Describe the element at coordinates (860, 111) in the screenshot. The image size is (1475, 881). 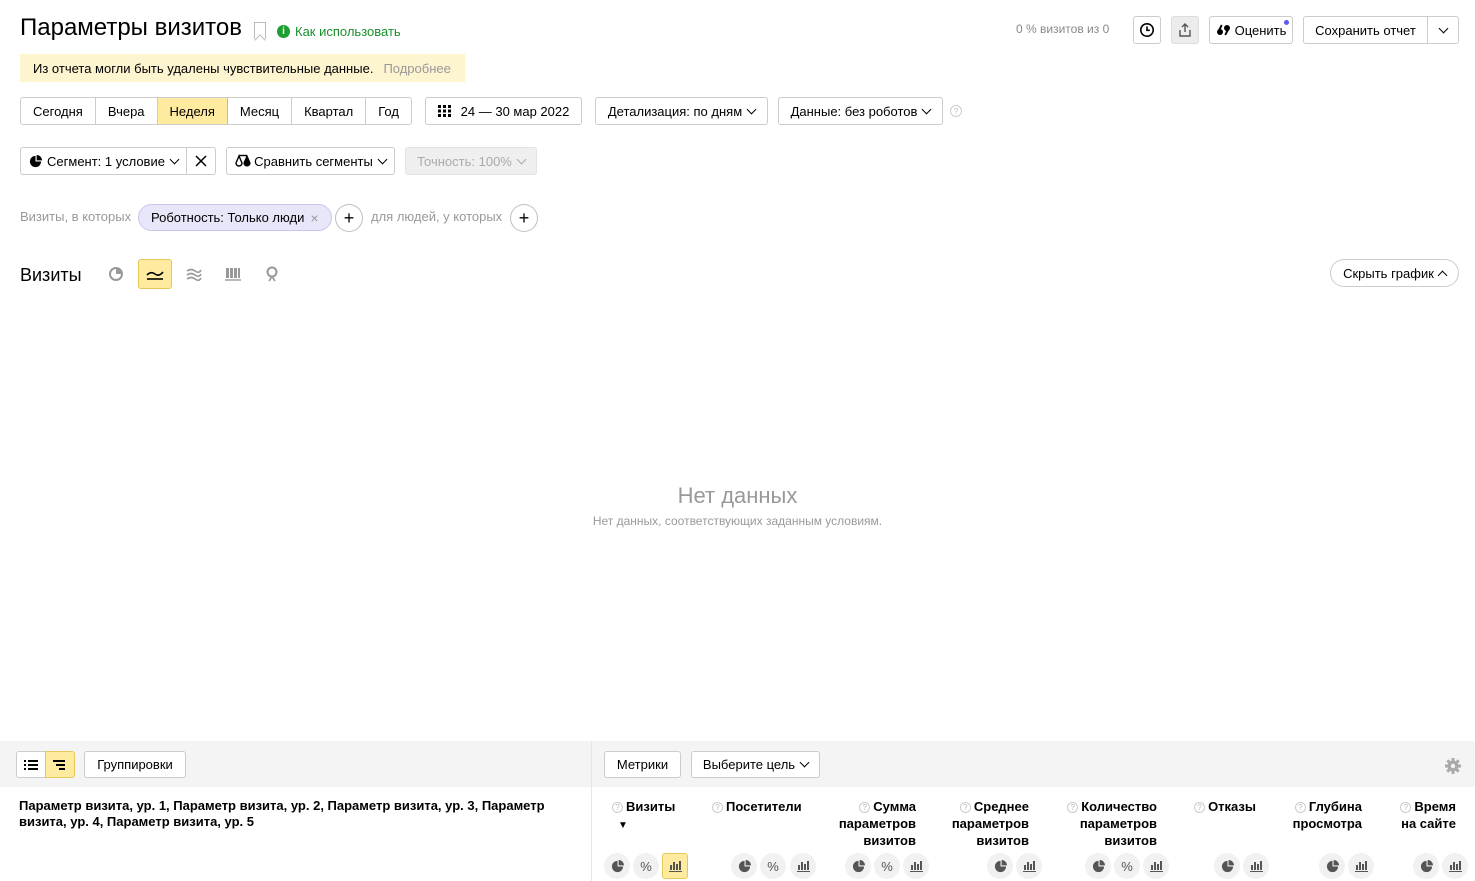
I see `data-filter-dropdown: Данные: без роботов` at that location.